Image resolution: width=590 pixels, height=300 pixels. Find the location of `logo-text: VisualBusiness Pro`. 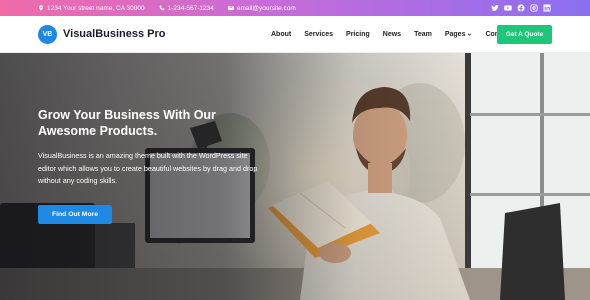

logo-text: VisualBusiness Pro is located at coordinates (114, 34).